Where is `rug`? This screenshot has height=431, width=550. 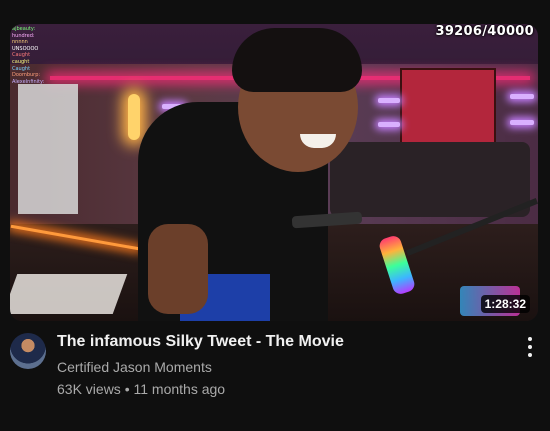
rug is located at coordinates (69, 294).